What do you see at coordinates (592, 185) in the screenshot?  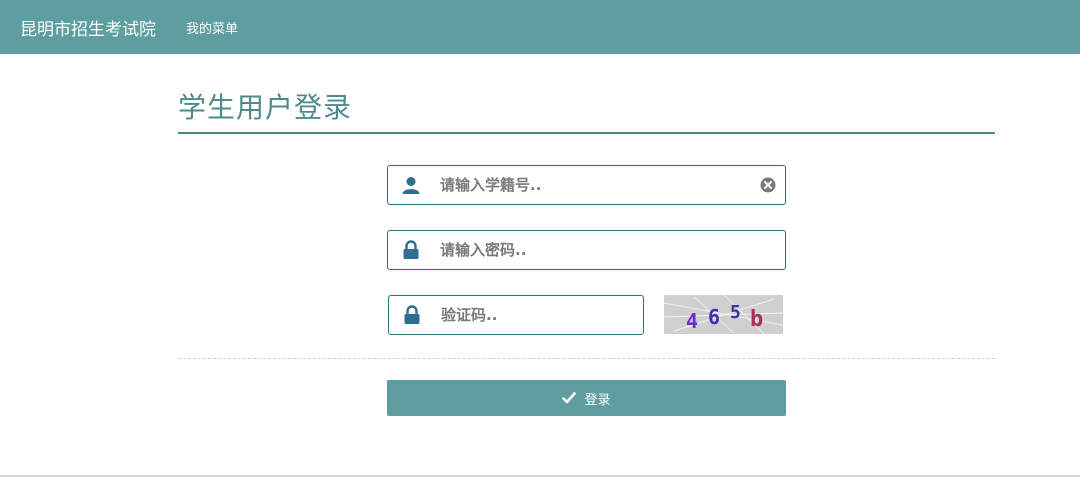 I see `student-id-input` at bounding box center [592, 185].